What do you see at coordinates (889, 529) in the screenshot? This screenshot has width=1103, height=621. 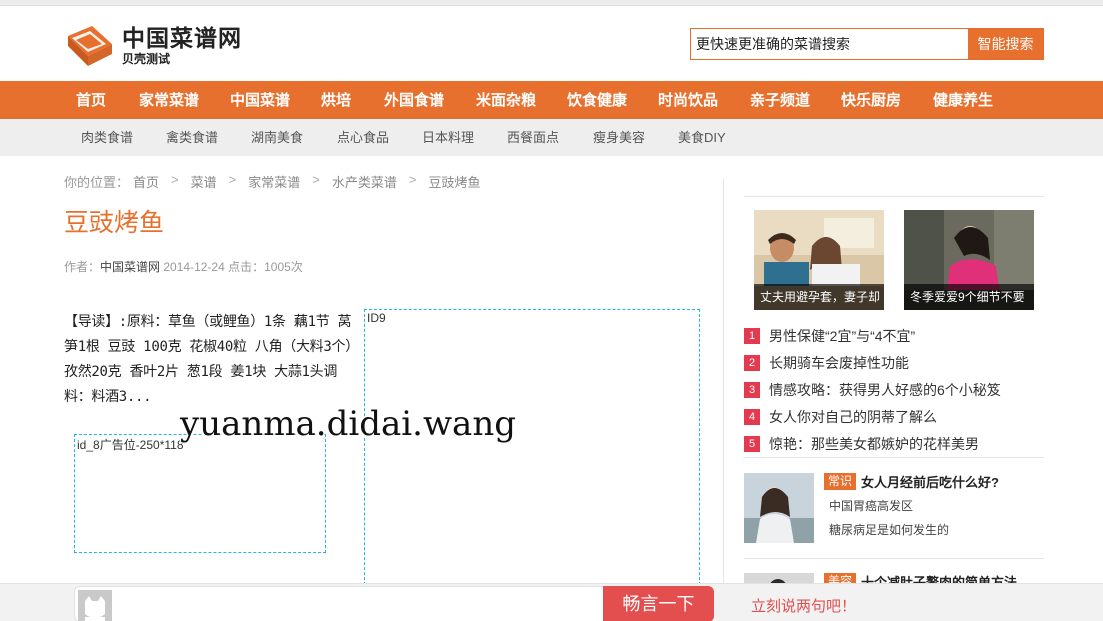 I see `card-link: 糖尿病足是如何发生的` at bounding box center [889, 529].